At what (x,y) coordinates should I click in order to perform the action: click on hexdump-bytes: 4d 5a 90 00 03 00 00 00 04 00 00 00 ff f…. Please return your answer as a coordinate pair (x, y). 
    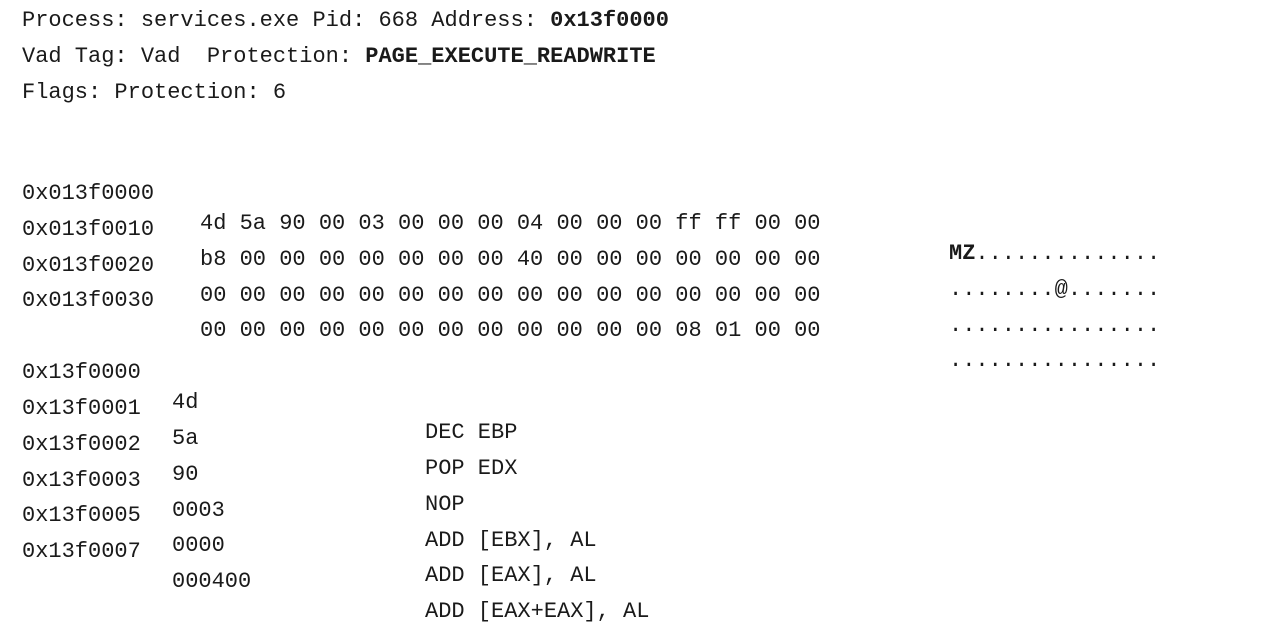
    Looking at the image, I should click on (510, 223).